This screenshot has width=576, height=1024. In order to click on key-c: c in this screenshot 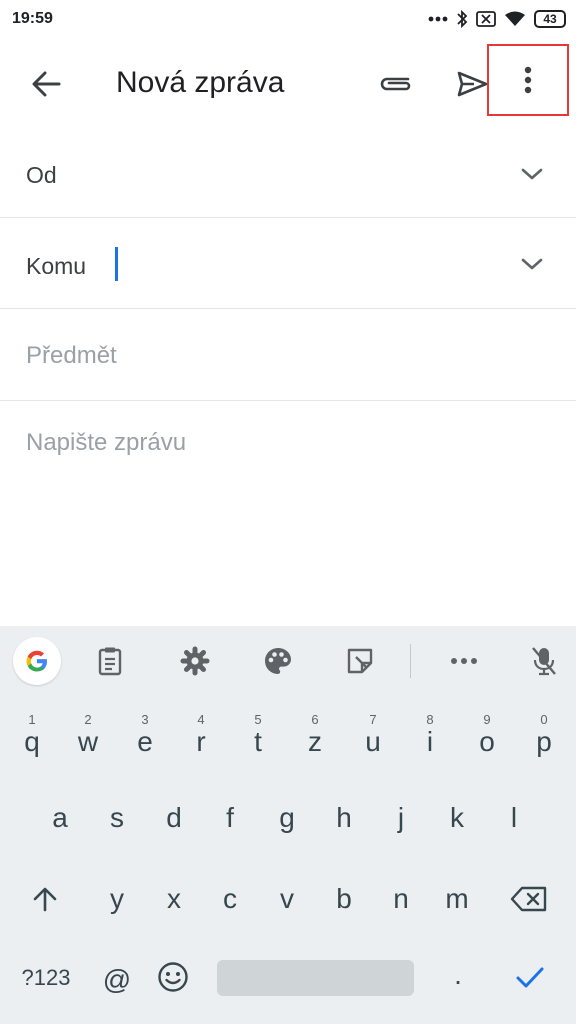, I will do `click(230, 899)`.